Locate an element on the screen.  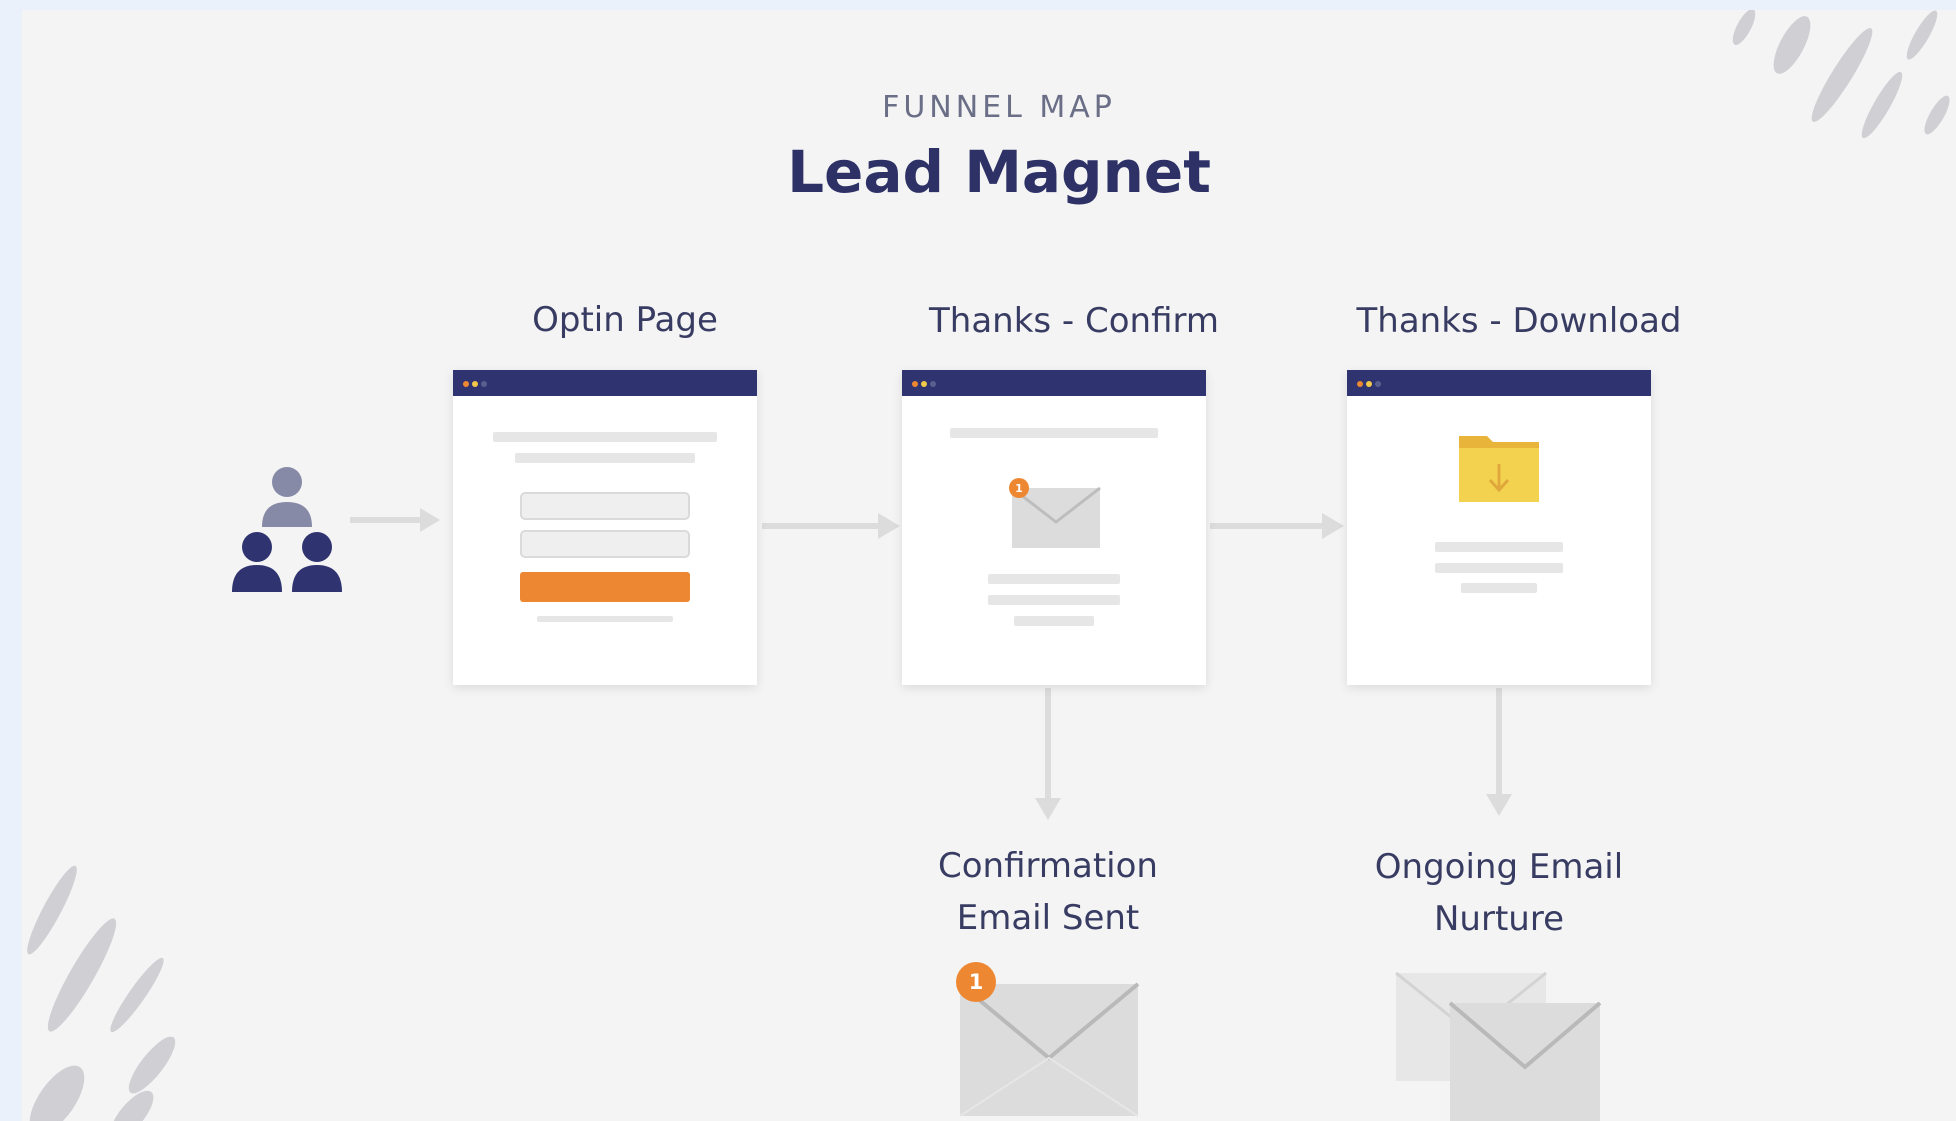
thanks-confirm-card: 1 is located at coordinates (1054, 527).